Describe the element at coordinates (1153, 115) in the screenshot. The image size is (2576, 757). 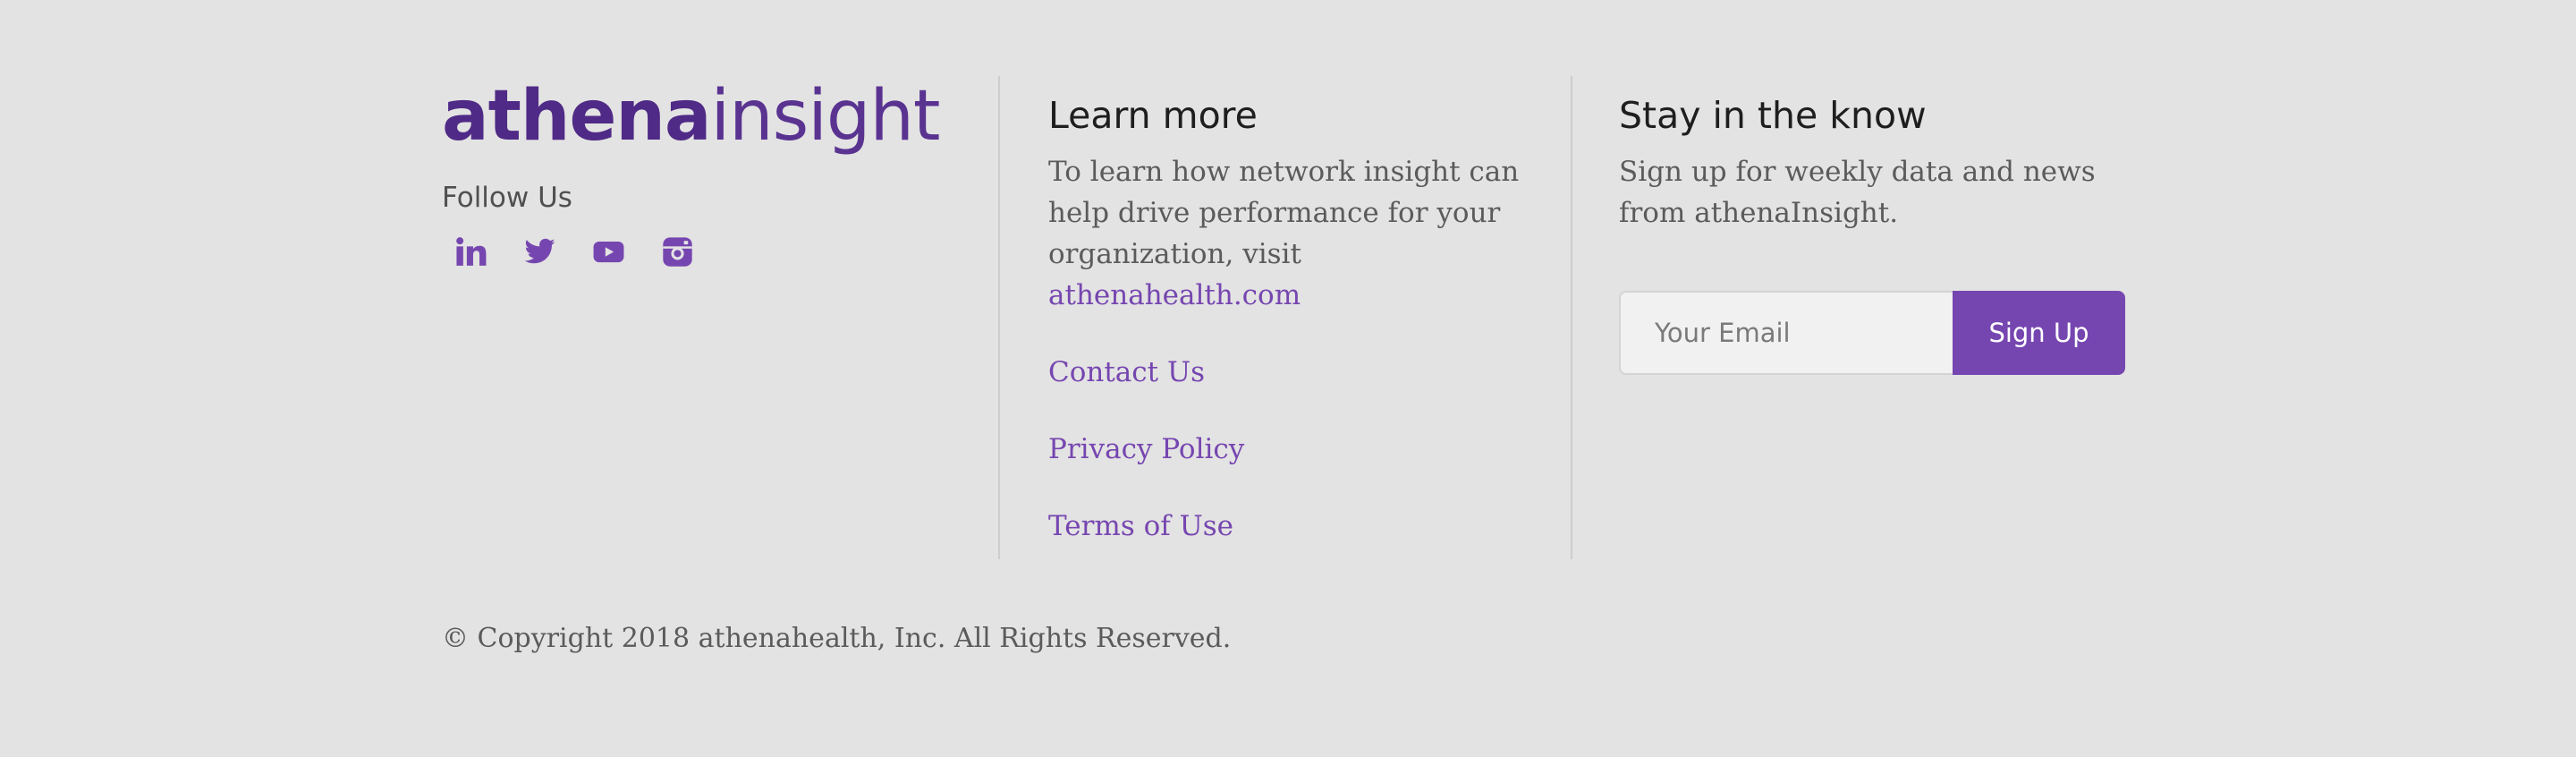
I see `learn-more-heading: Learn more` at that location.